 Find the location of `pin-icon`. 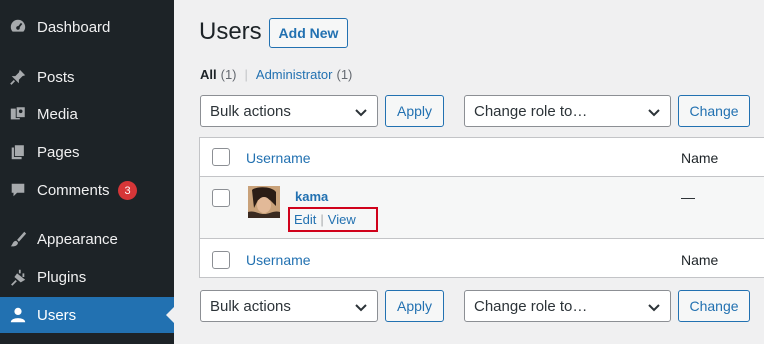

pin-icon is located at coordinates (18, 77).